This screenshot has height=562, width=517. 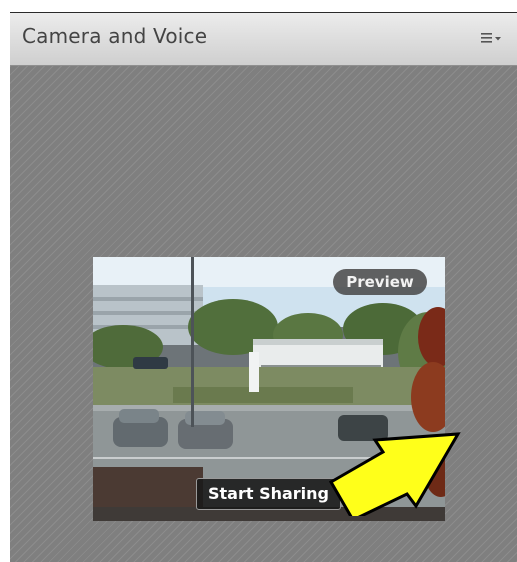 I want to click on pod-title: Camera and Voice, so click(x=115, y=36).